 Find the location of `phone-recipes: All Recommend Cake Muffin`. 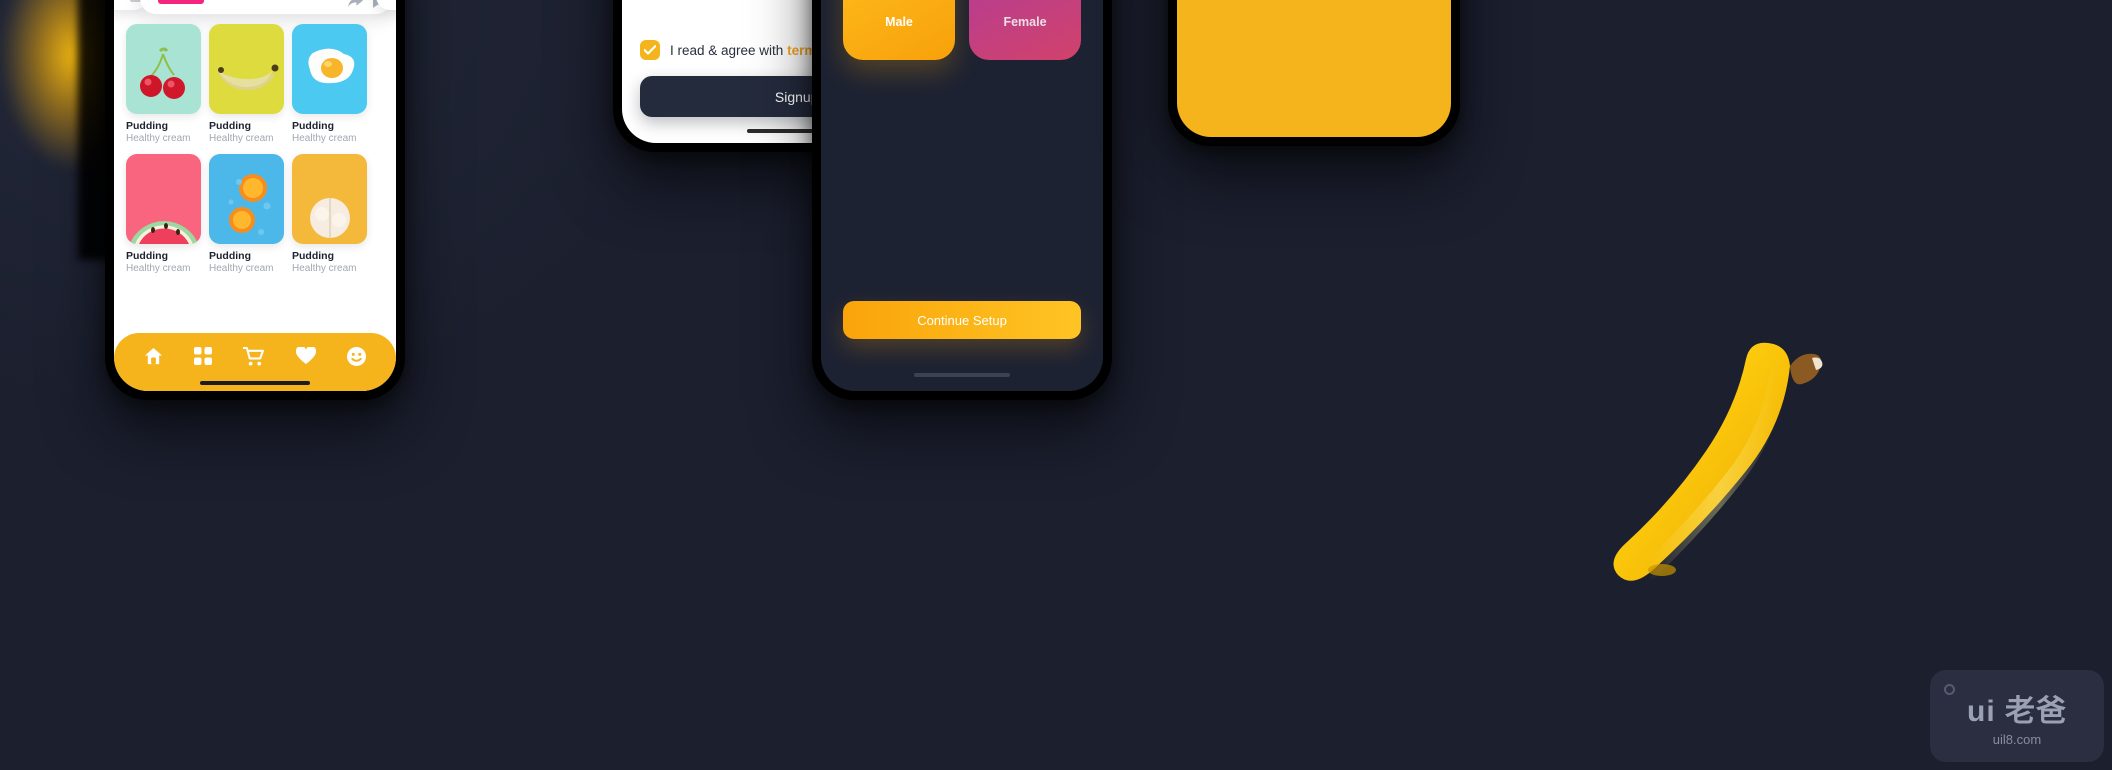

phone-recipes: All Recommend Cake Muffin is located at coordinates (255, 200).